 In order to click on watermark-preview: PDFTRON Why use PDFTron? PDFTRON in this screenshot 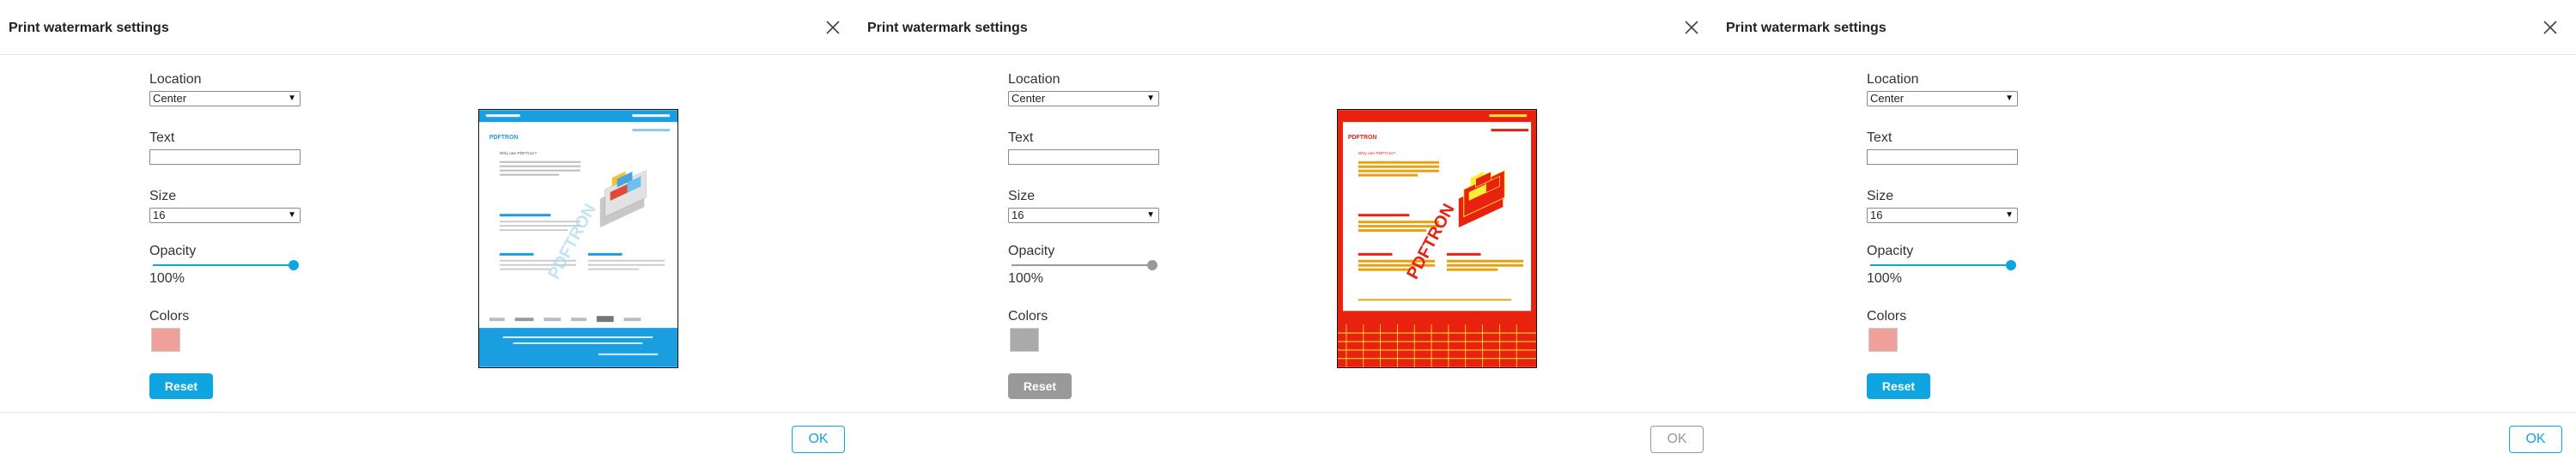, I will do `click(578, 238)`.